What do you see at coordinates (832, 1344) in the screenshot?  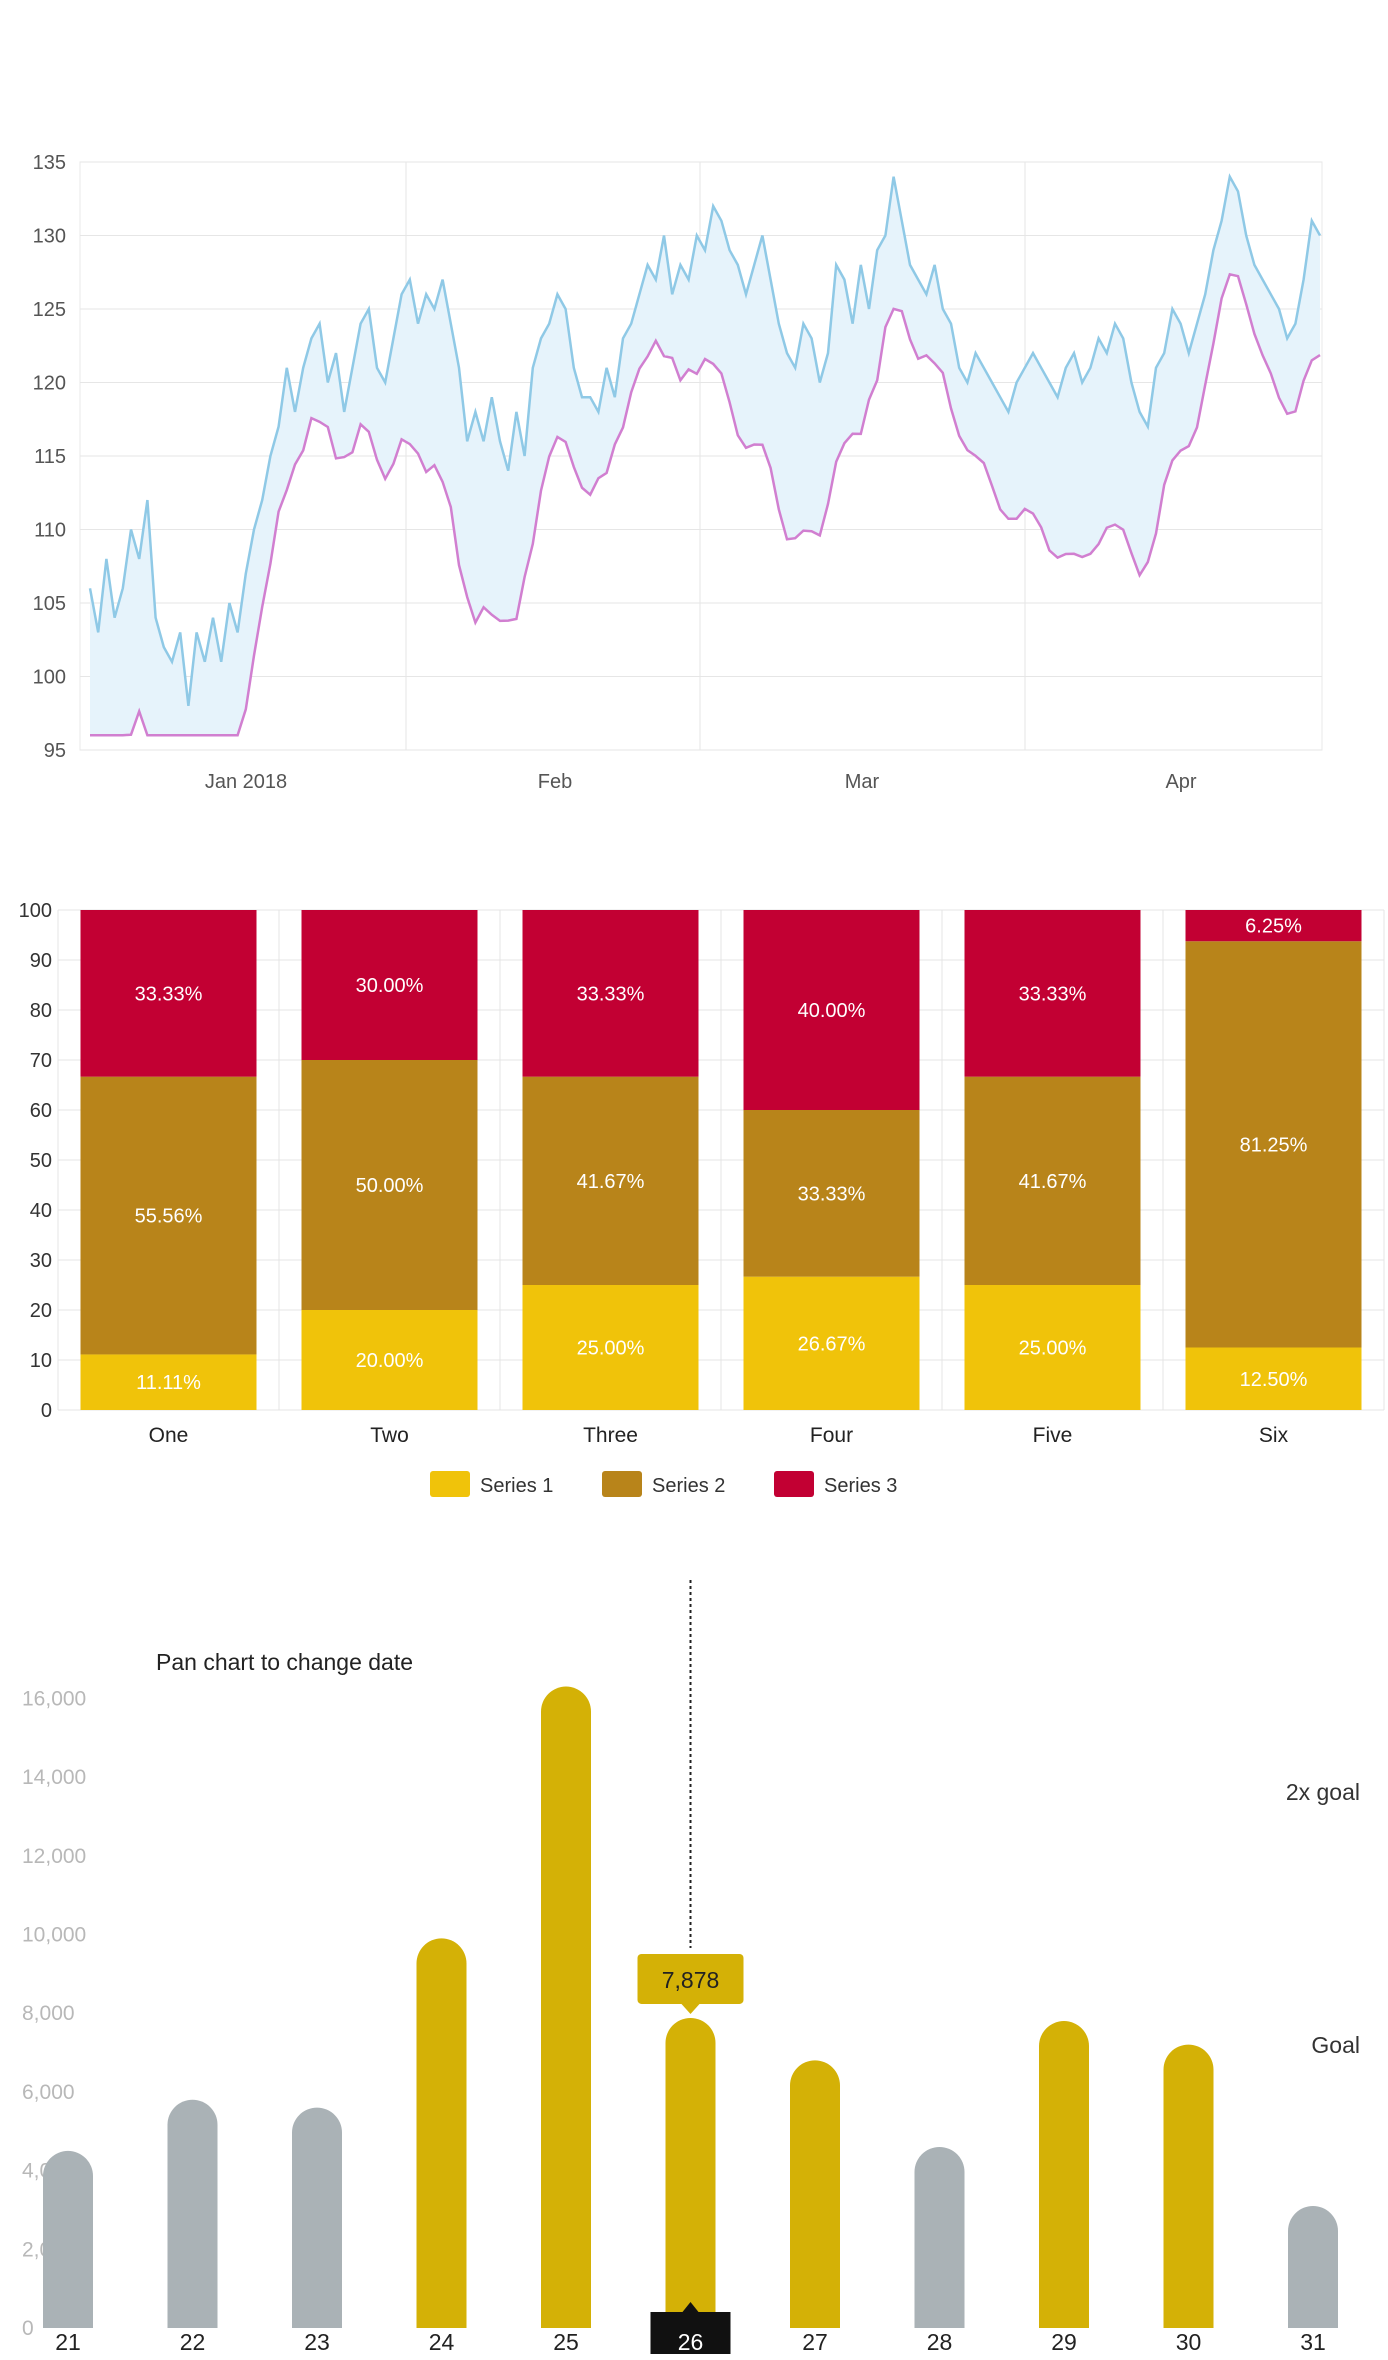 I see `data-label: 26.67%` at bounding box center [832, 1344].